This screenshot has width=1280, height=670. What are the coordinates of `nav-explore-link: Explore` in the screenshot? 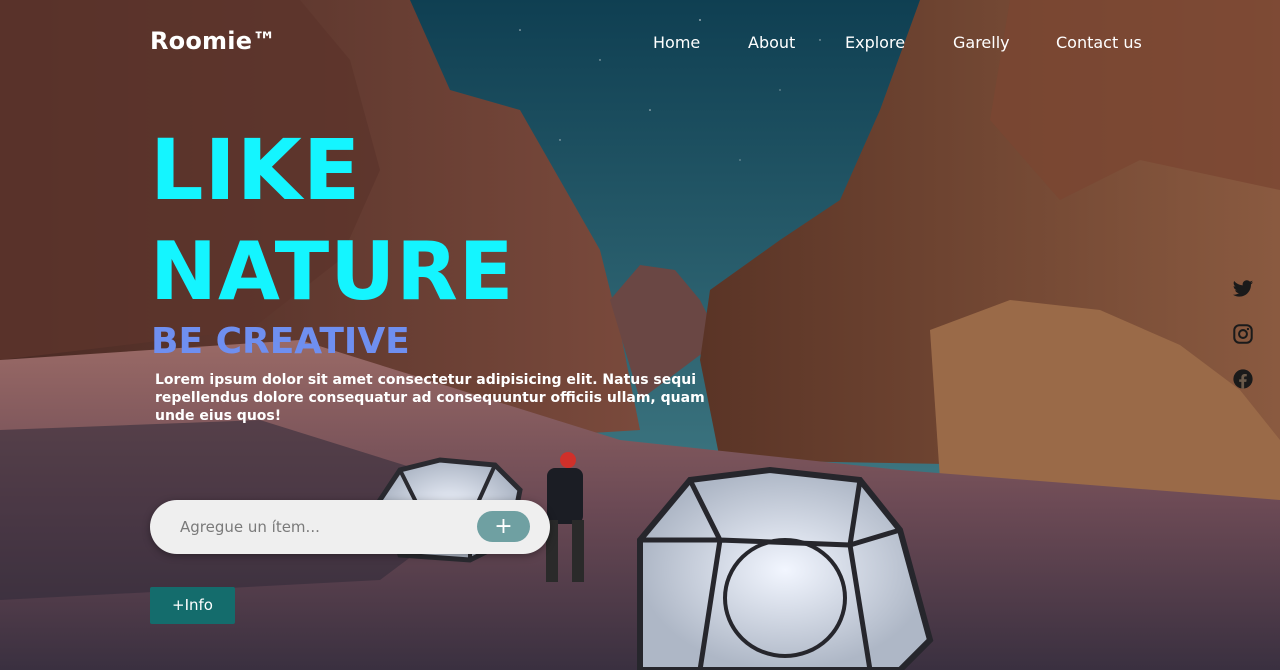 It's located at (875, 42).